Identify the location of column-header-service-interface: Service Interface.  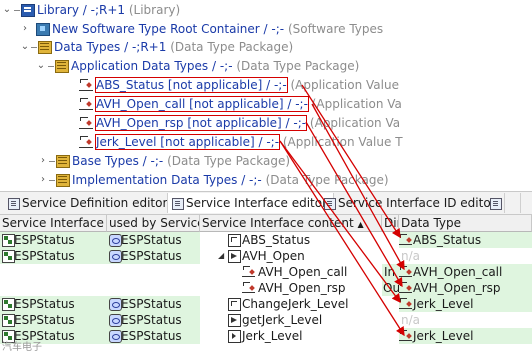
(53, 223).